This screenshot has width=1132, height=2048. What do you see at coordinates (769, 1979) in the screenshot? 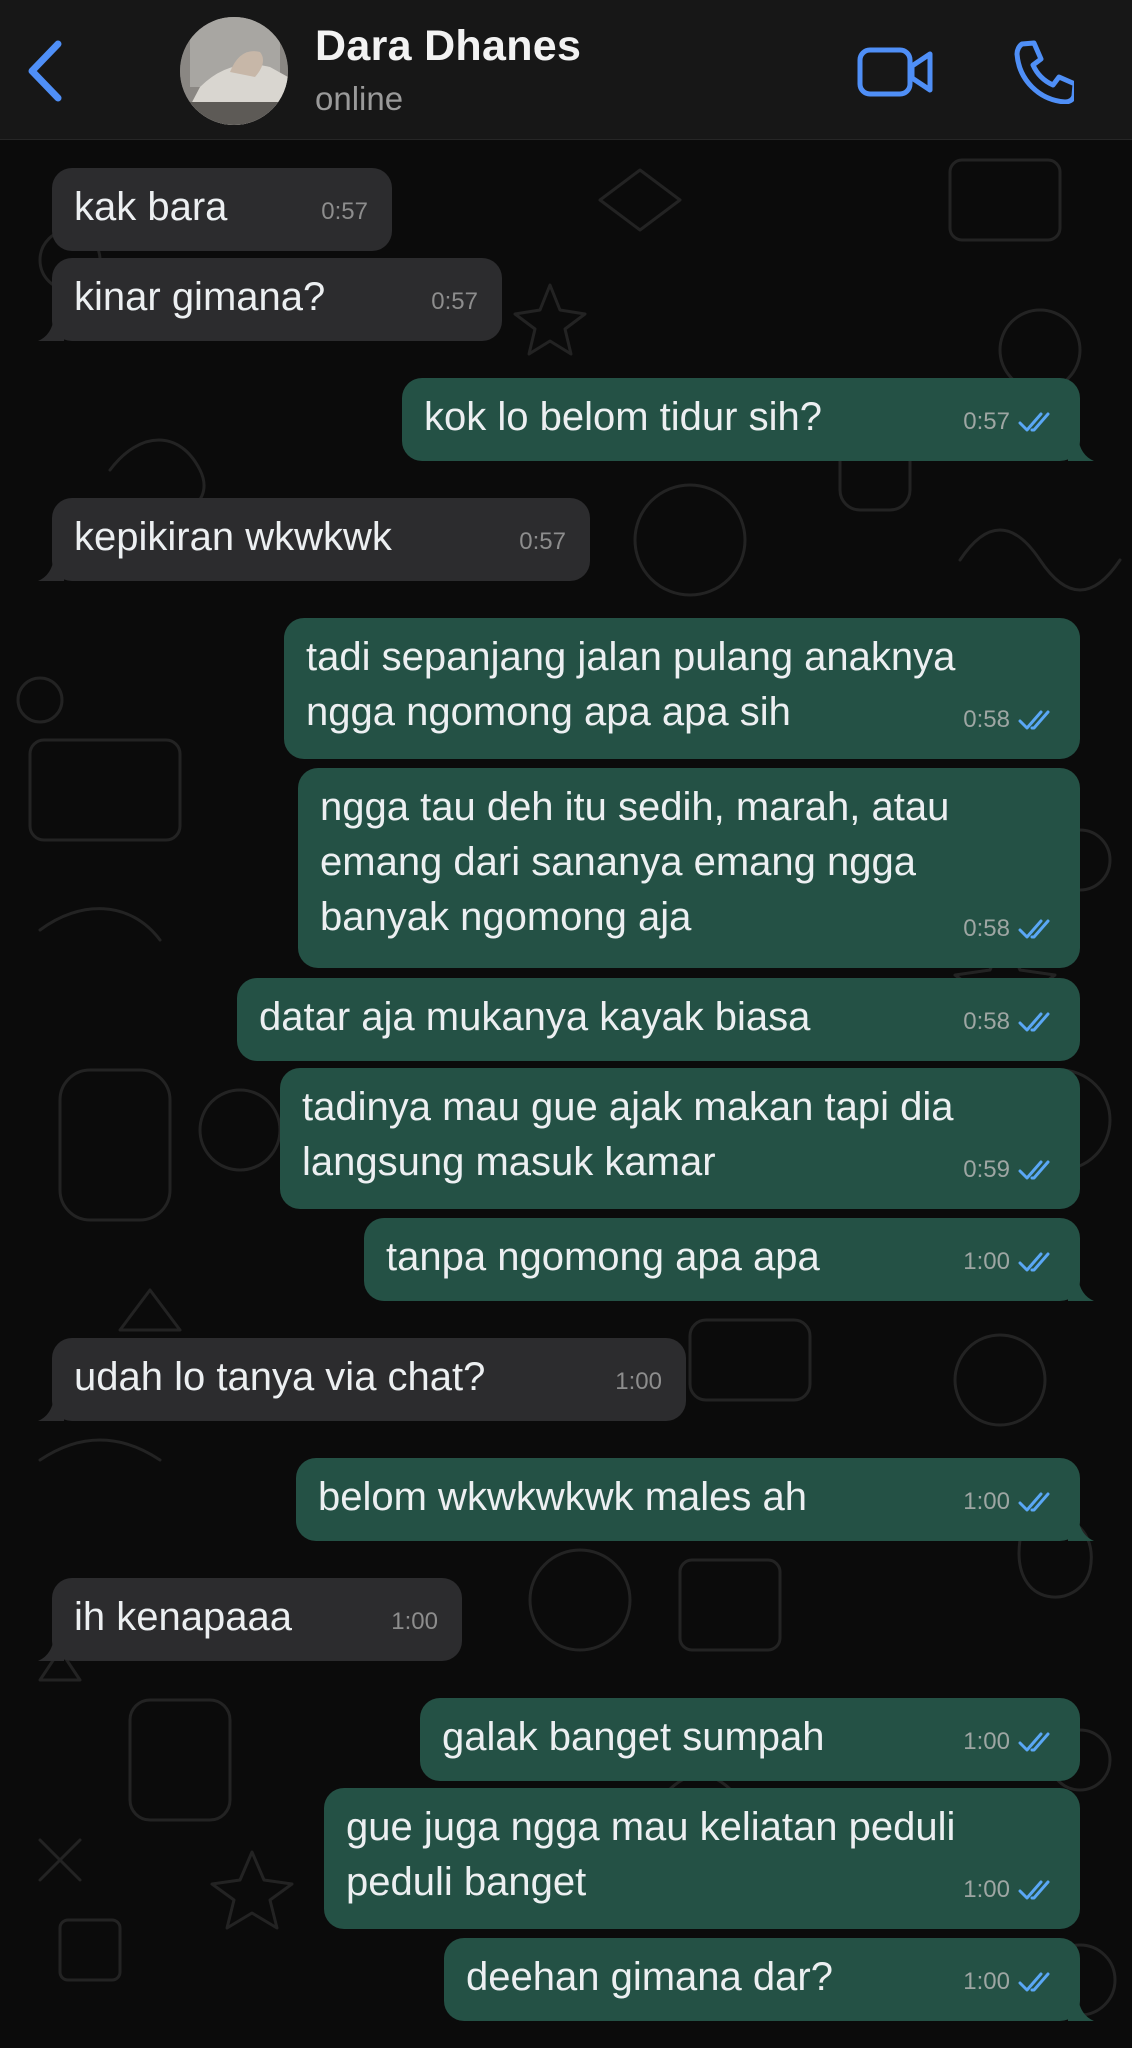
I see `message-outgoing: deehan gimana dar? 1:00` at bounding box center [769, 1979].